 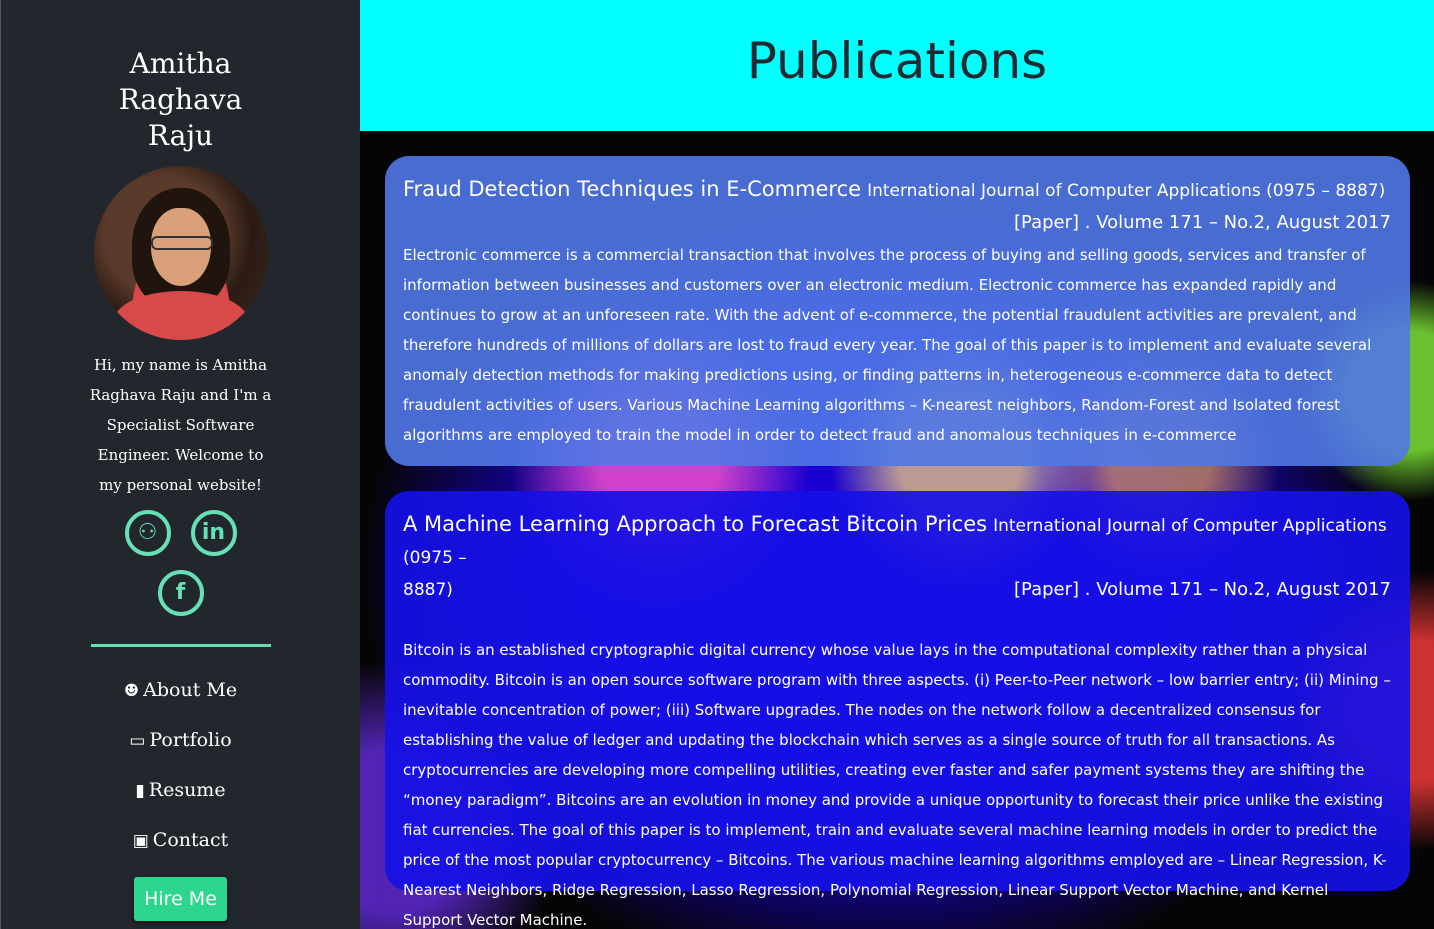 I want to click on nav-contact-label: Contact, so click(x=190, y=840).